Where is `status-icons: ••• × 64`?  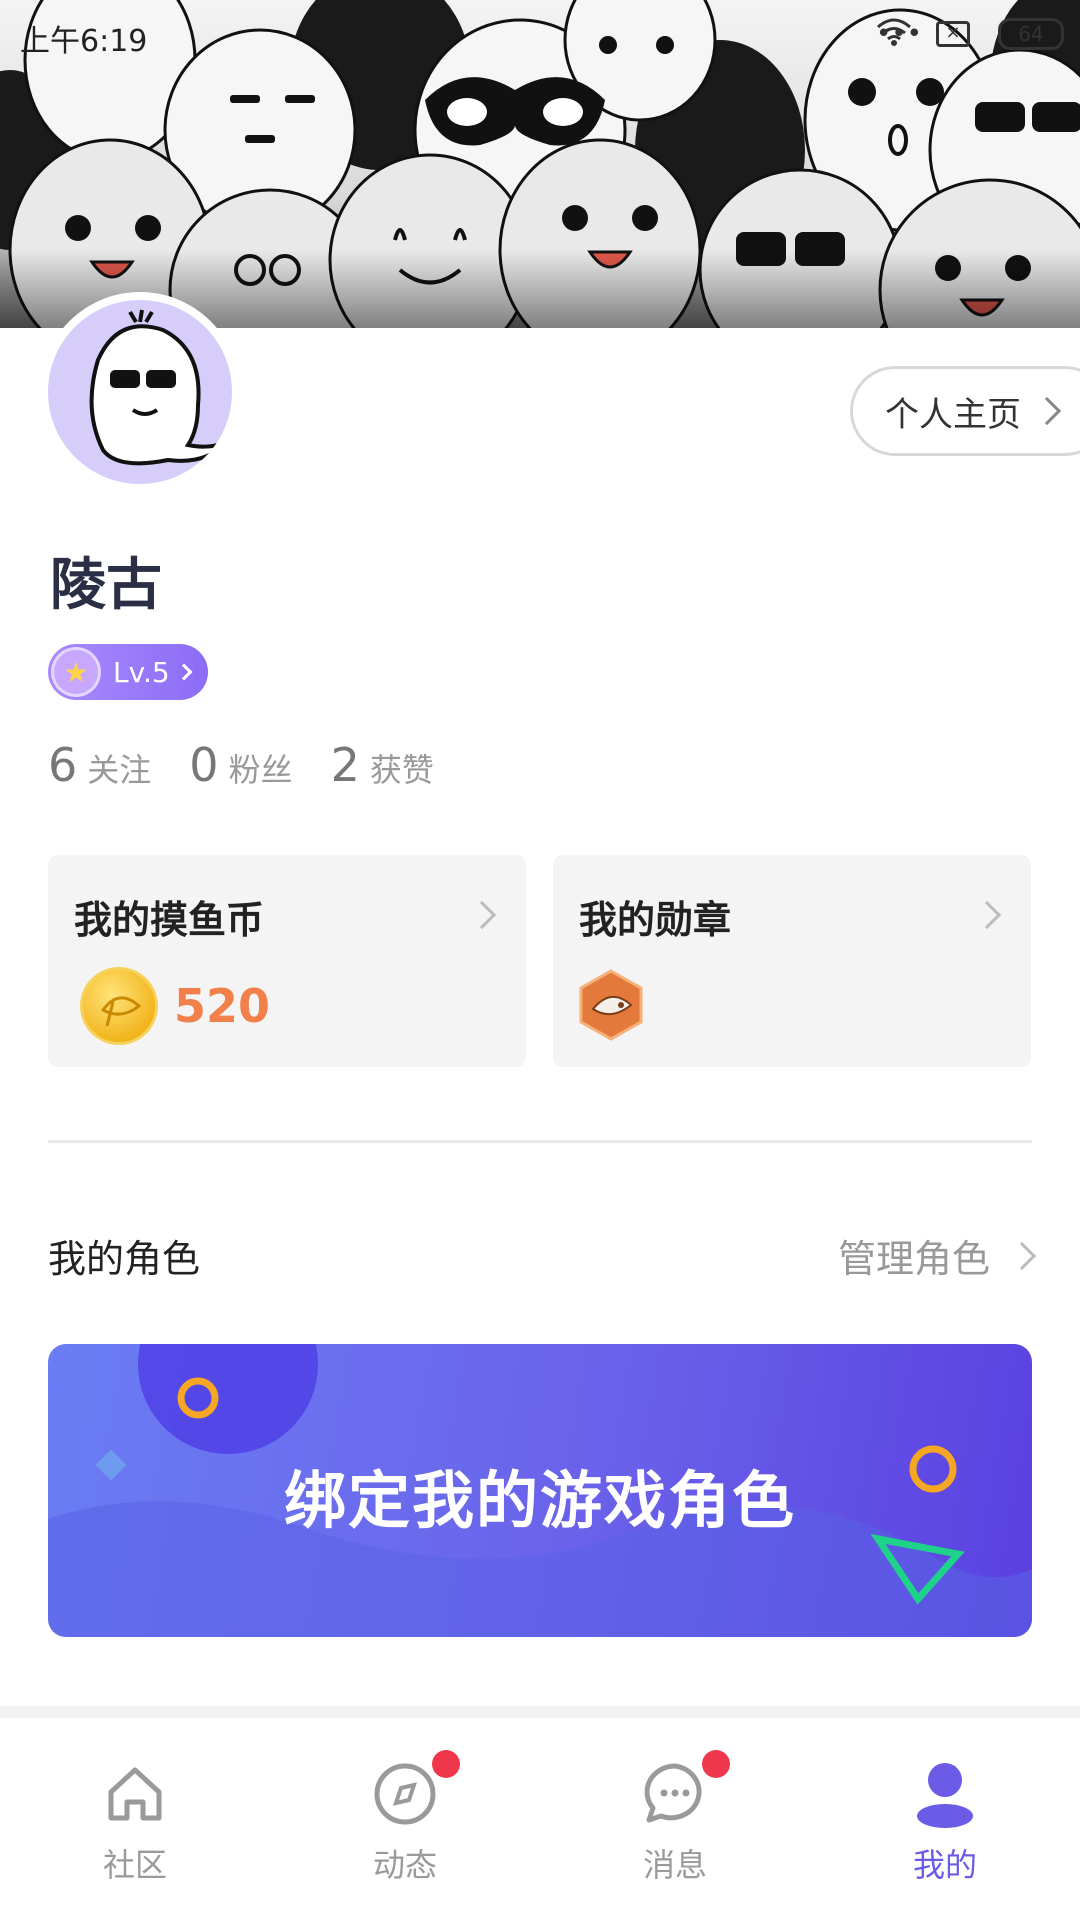 status-icons: ••• × 64 is located at coordinates (970, 34).